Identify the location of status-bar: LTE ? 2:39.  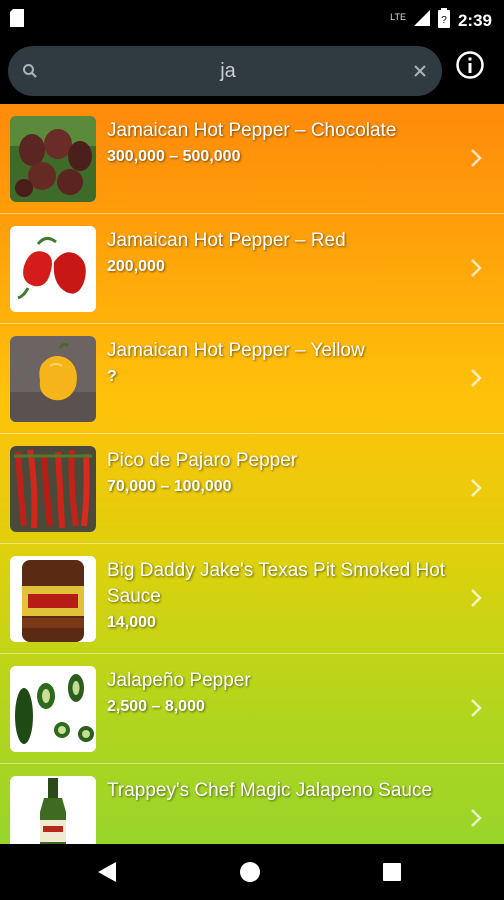
(252, 19).